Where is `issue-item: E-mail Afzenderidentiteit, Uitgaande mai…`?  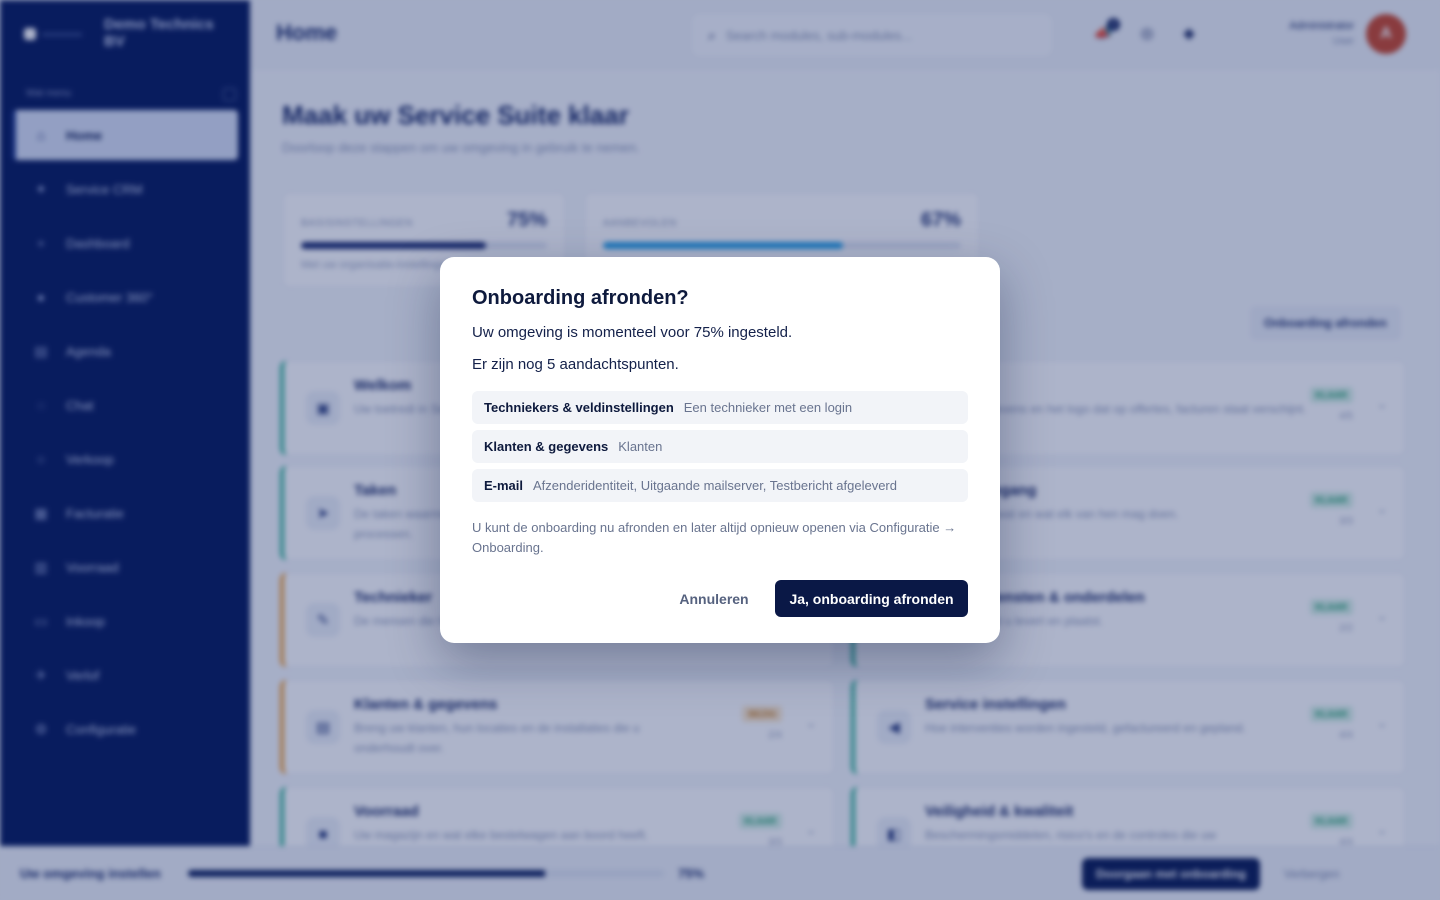 issue-item: E-mail Afzenderidentiteit, Uitgaande mai… is located at coordinates (720, 485).